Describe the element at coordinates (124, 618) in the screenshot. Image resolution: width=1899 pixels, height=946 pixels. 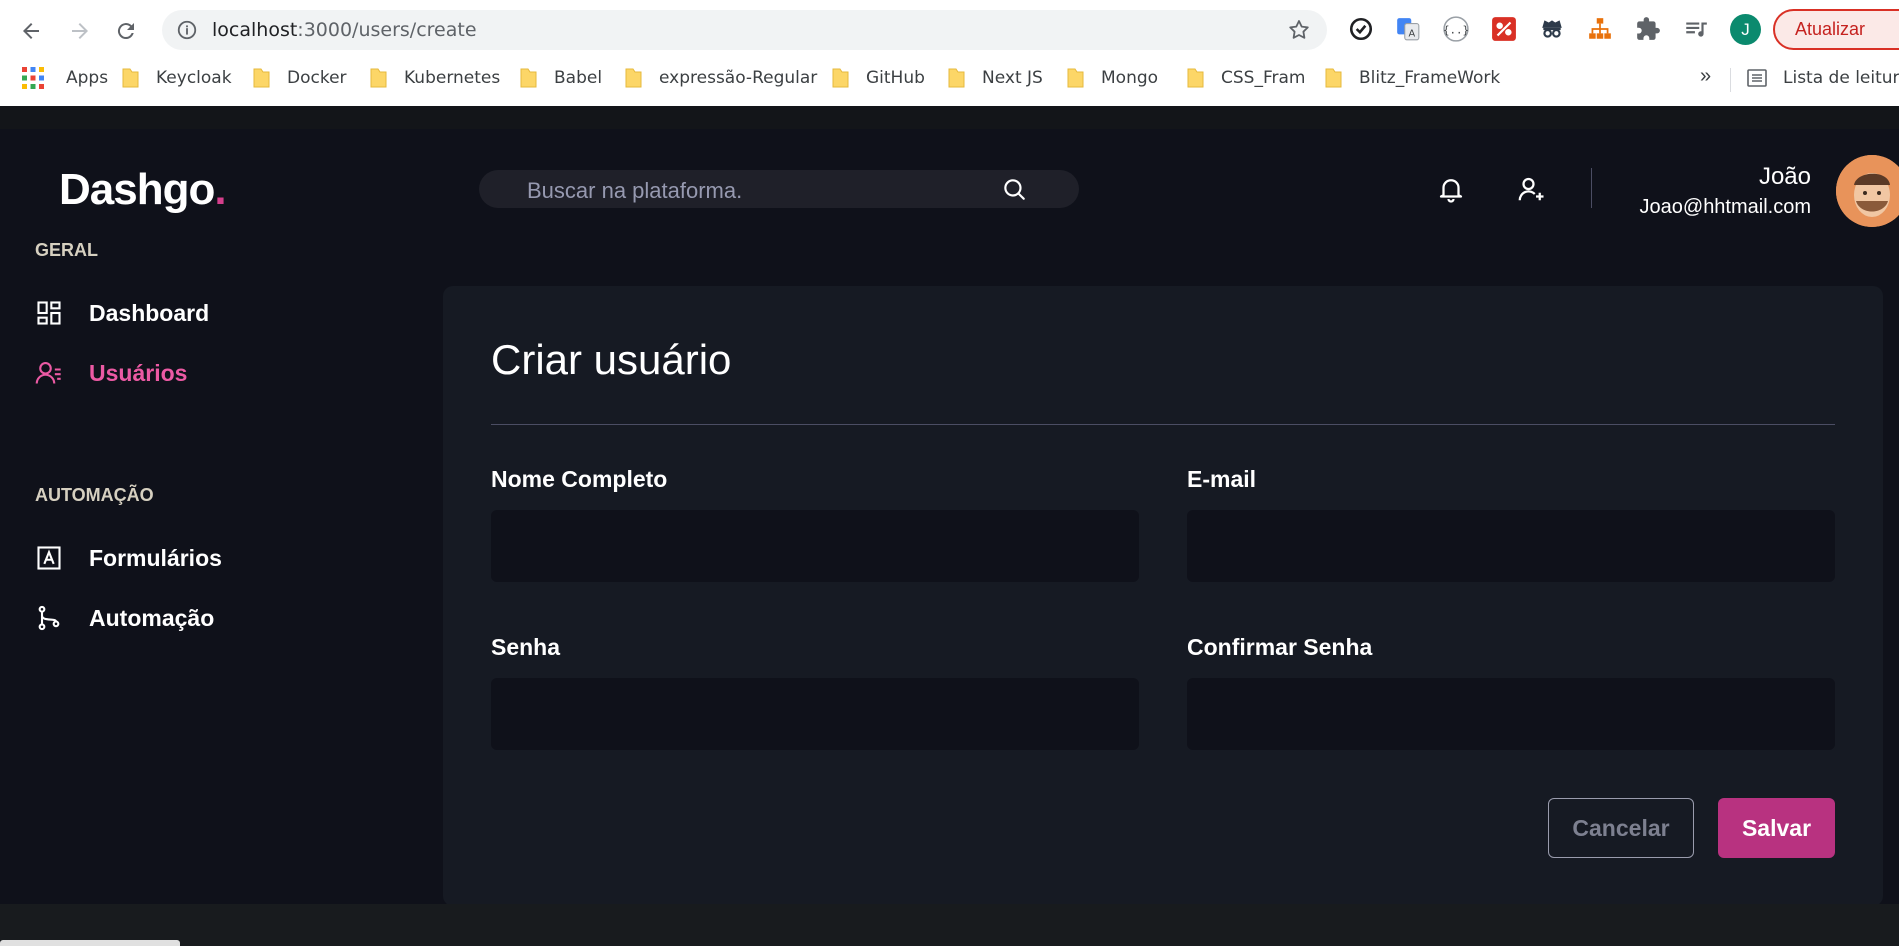
I see `sidebar-item-automacao: Automação` at that location.